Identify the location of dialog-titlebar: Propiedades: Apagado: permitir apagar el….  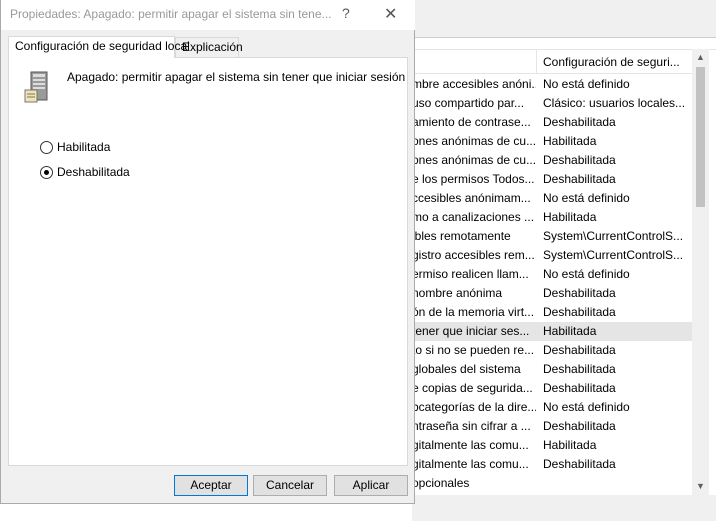
(208, 15).